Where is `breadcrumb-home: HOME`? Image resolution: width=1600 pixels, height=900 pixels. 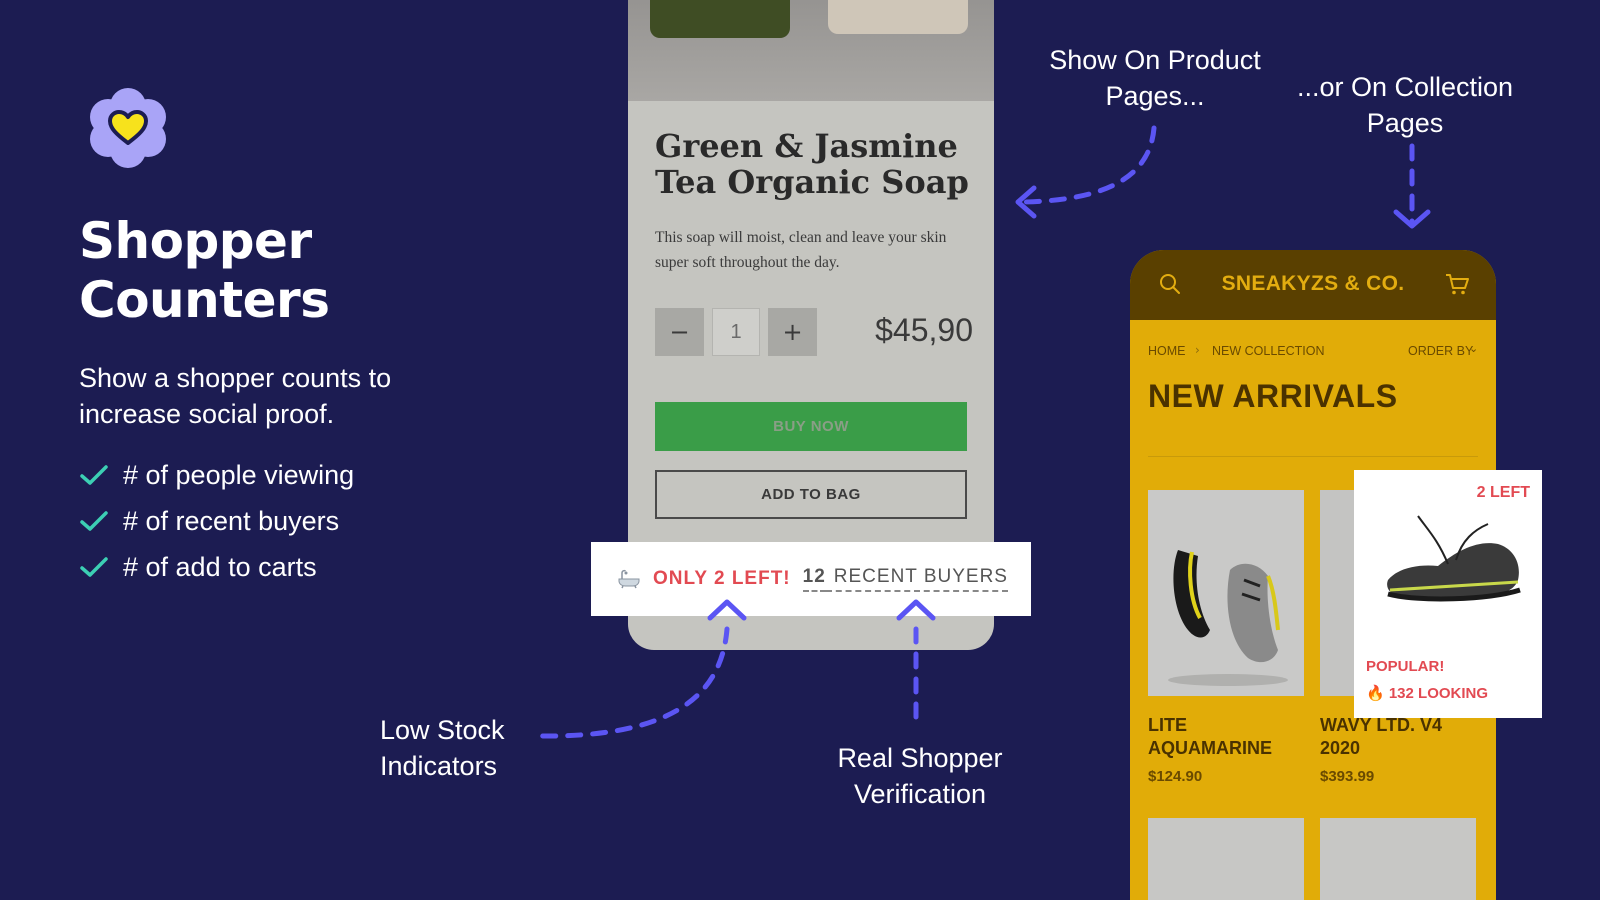
breadcrumb-home: HOME is located at coordinates (1167, 351).